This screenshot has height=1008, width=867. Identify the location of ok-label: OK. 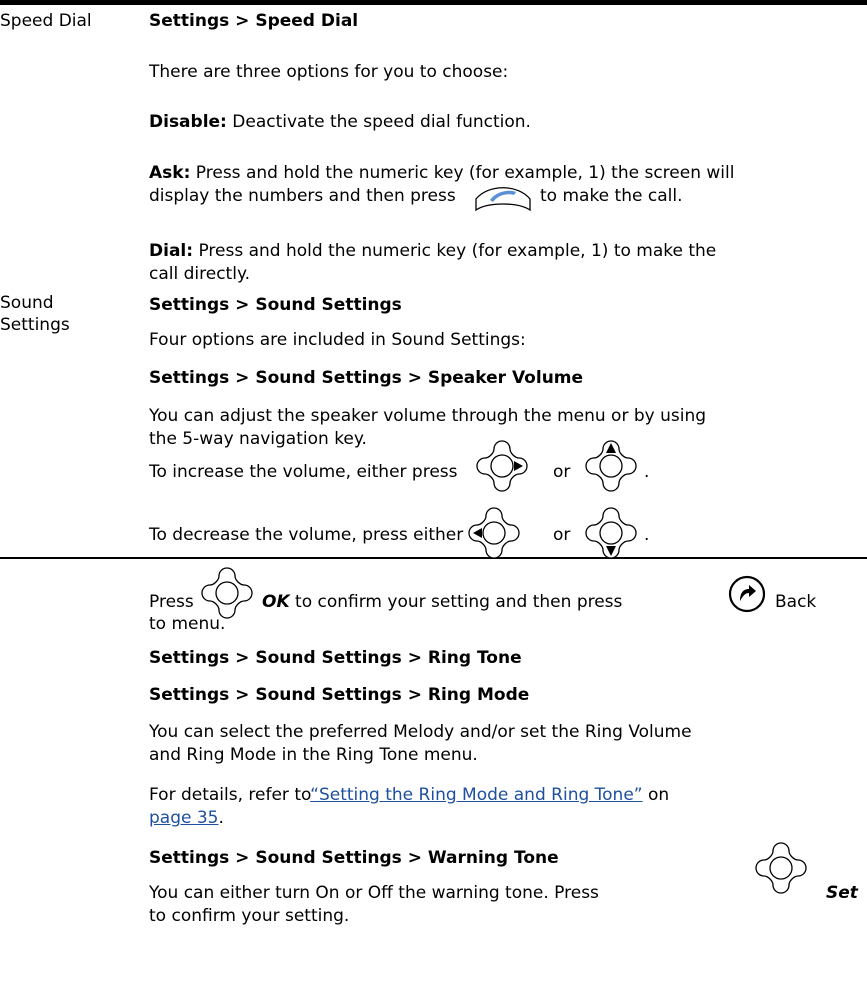
(276, 602).